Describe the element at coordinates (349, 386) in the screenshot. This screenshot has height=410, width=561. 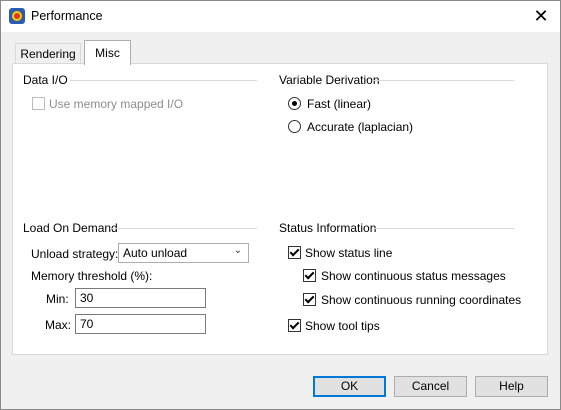
I see `ok-button: OK` at that location.